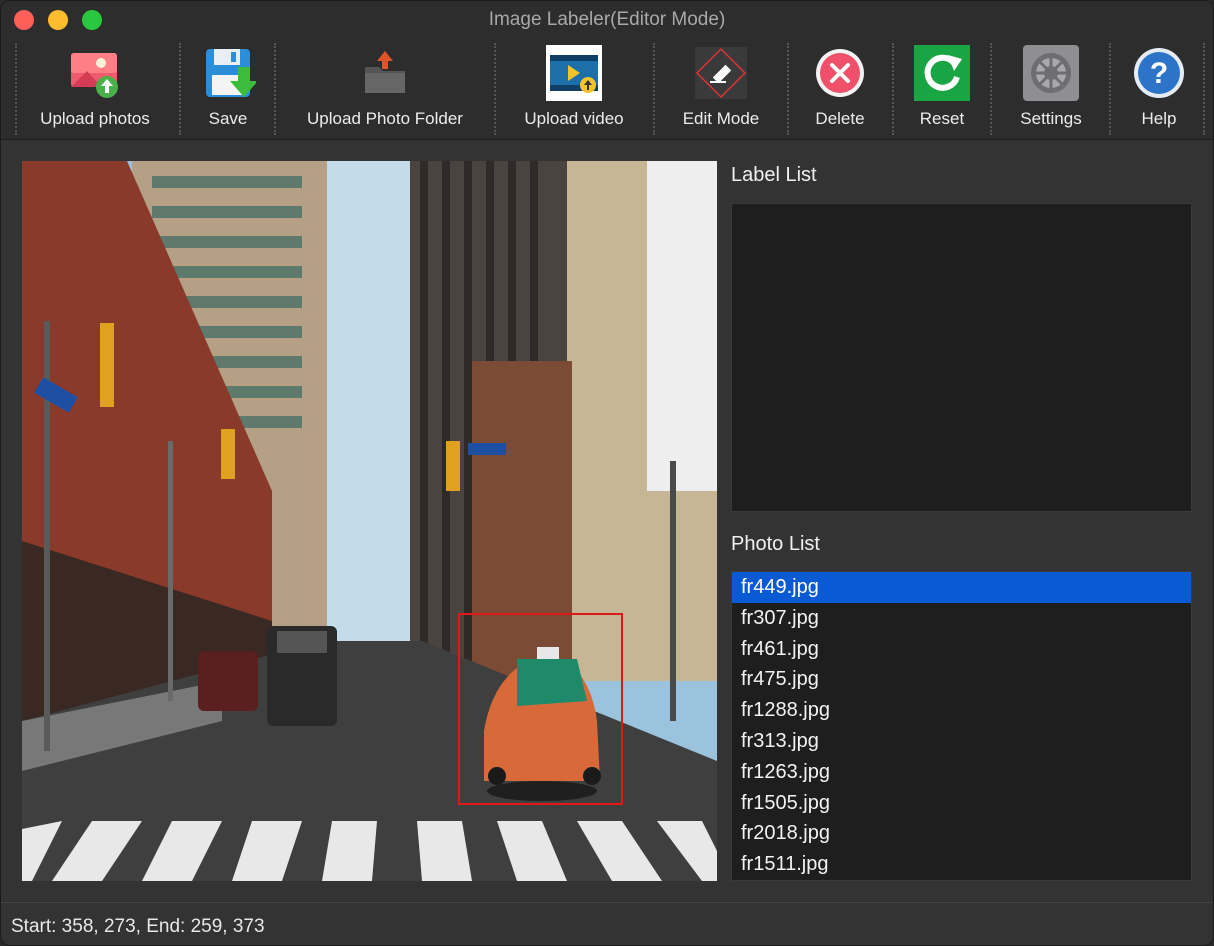 The image size is (1214, 946). Describe the element at coordinates (138, 926) in the screenshot. I see `status-coordinates: Start: 358, 273, End: 259, 373` at that location.